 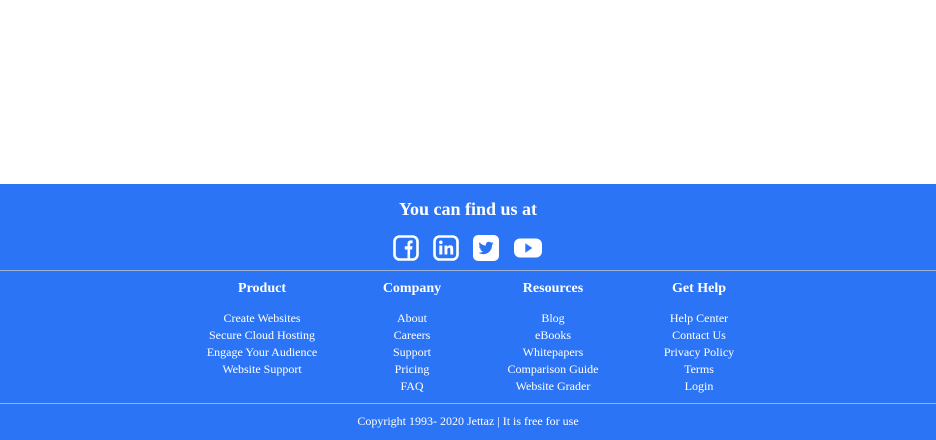 What do you see at coordinates (699, 386) in the screenshot?
I see `footer-link-login: Login` at bounding box center [699, 386].